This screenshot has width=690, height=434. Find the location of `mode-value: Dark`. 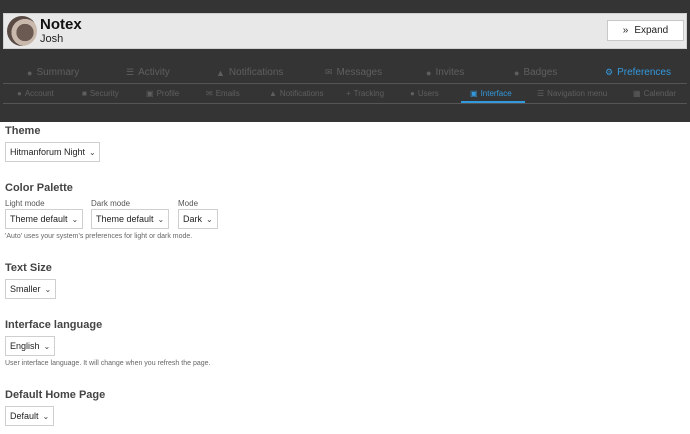

mode-value: Dark is located at coordinates (193, 219).